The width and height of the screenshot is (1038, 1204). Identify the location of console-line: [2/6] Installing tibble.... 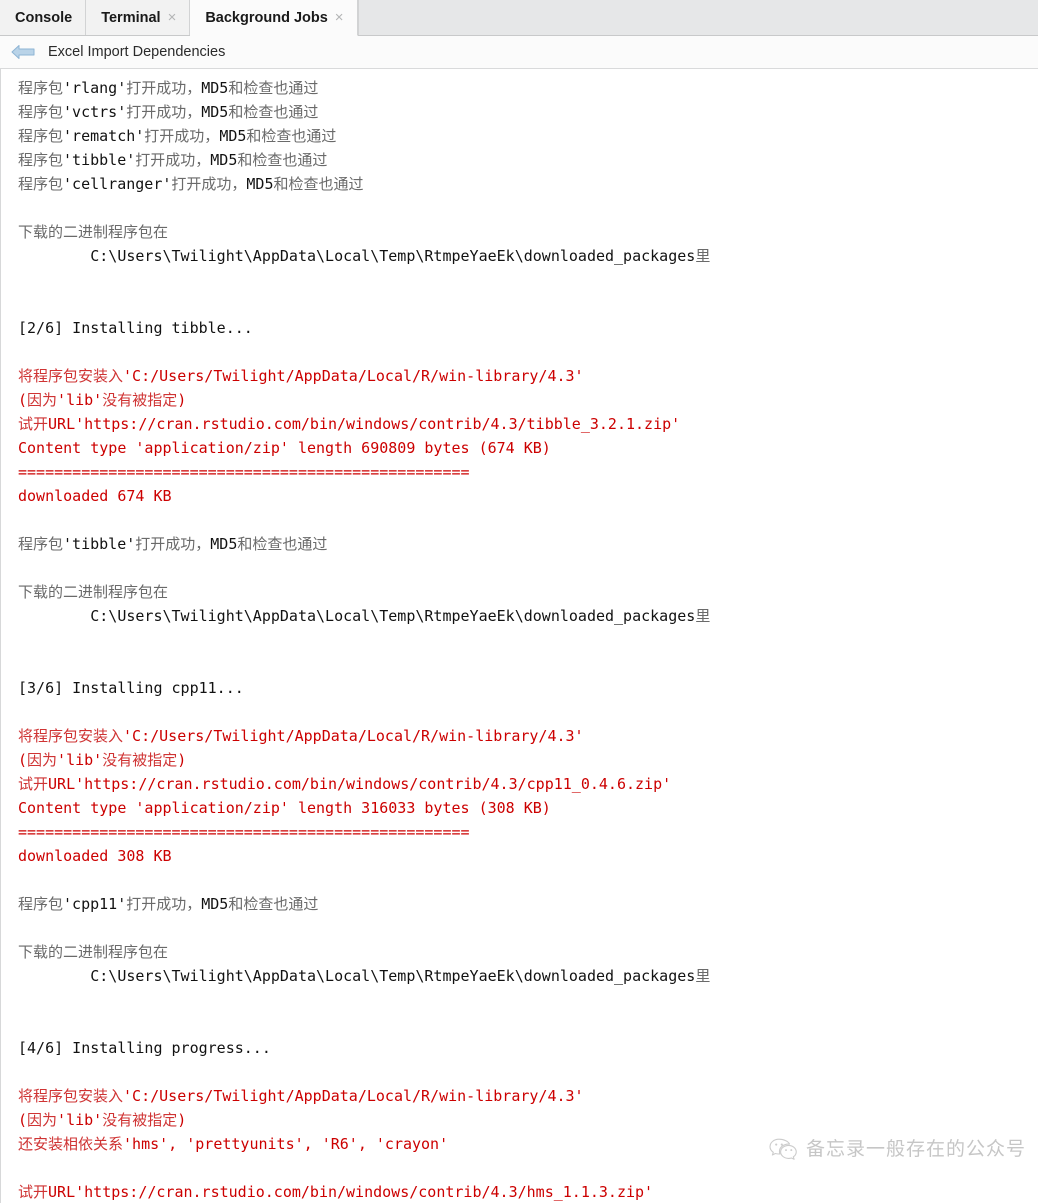
(528, 328).